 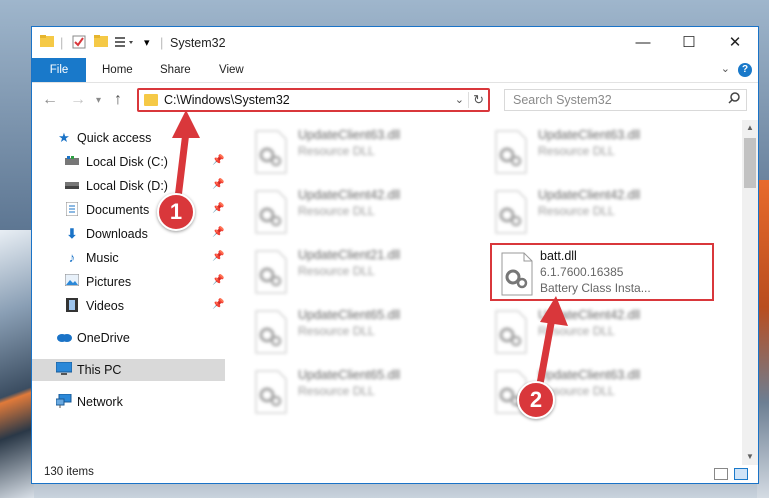 I want to click on minimize-button: —, so click(x=643, y=42).